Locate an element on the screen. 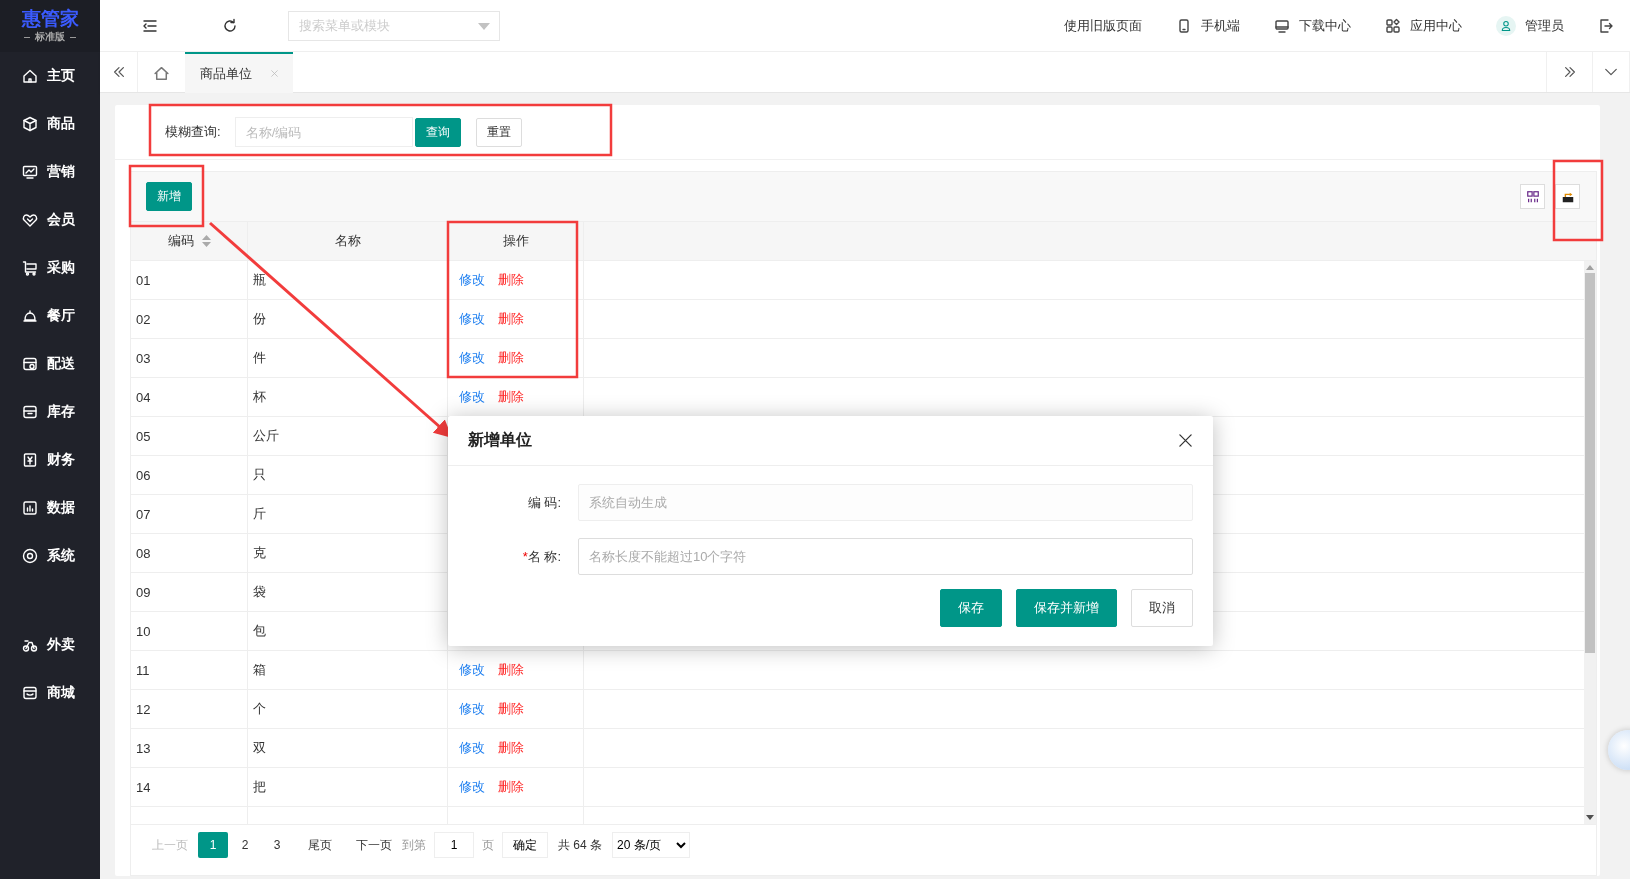  top-link: 使用旧版页面 is located at coordinates (1103, 25).